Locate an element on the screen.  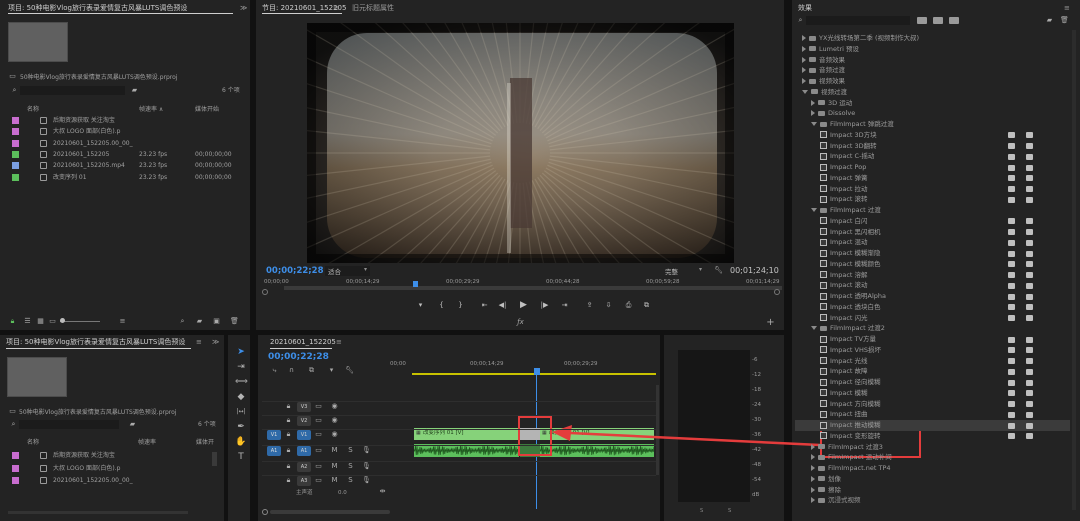
go-to-in-icon: ⇤ is located at coordinates (484, 305).